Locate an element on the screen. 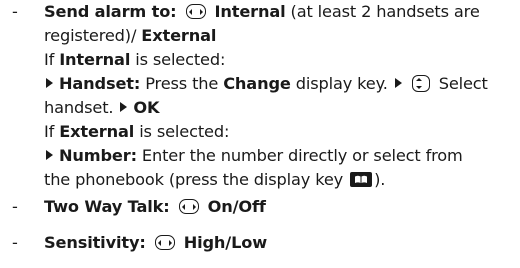  external-option: External is located at coordinates (179, 35).